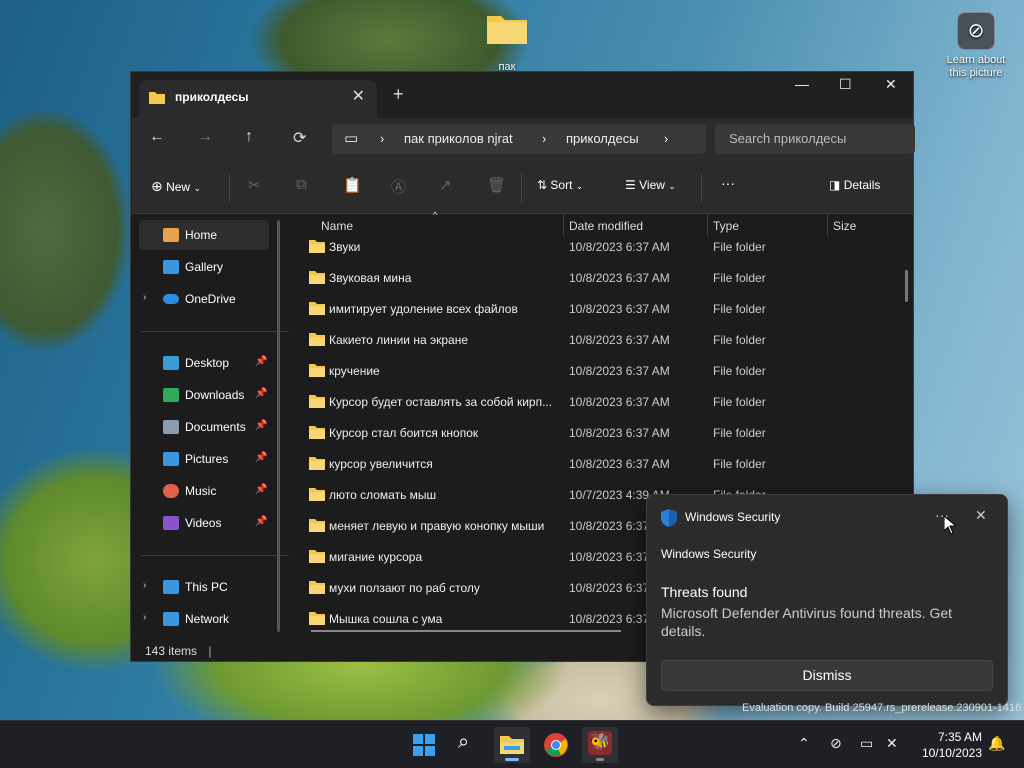 Image resolution: width=1024 pixels, height=768 pixels. What do you see at coordinates (337, 226) in the screenshot?
I see `column-header-name: Name` at bounding box center [337, 226].